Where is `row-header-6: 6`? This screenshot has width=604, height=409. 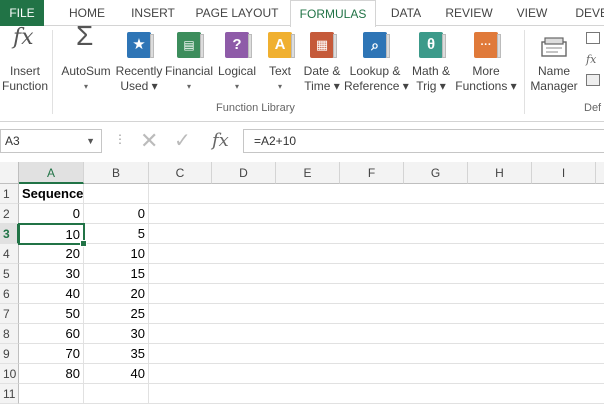 row-header-6: 6 is located at coordinates (9, 294).